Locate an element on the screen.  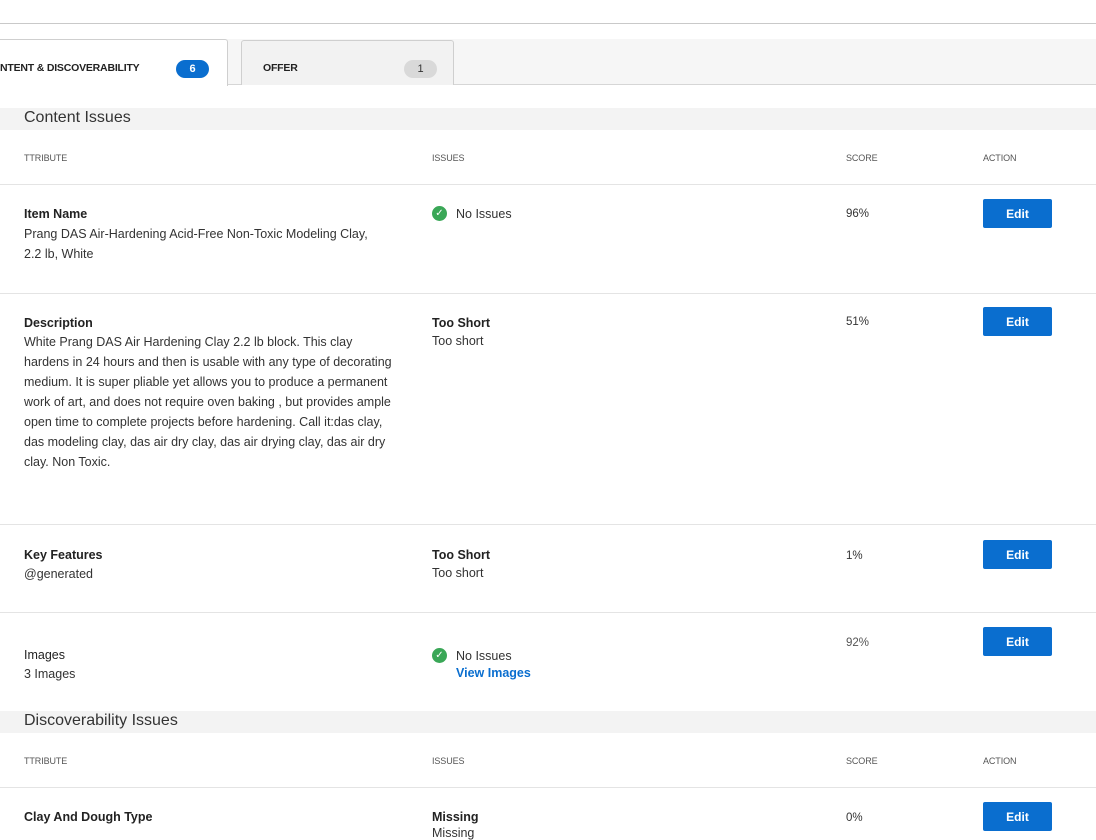
attribute-name: Images is located at coordinates (44, 655).